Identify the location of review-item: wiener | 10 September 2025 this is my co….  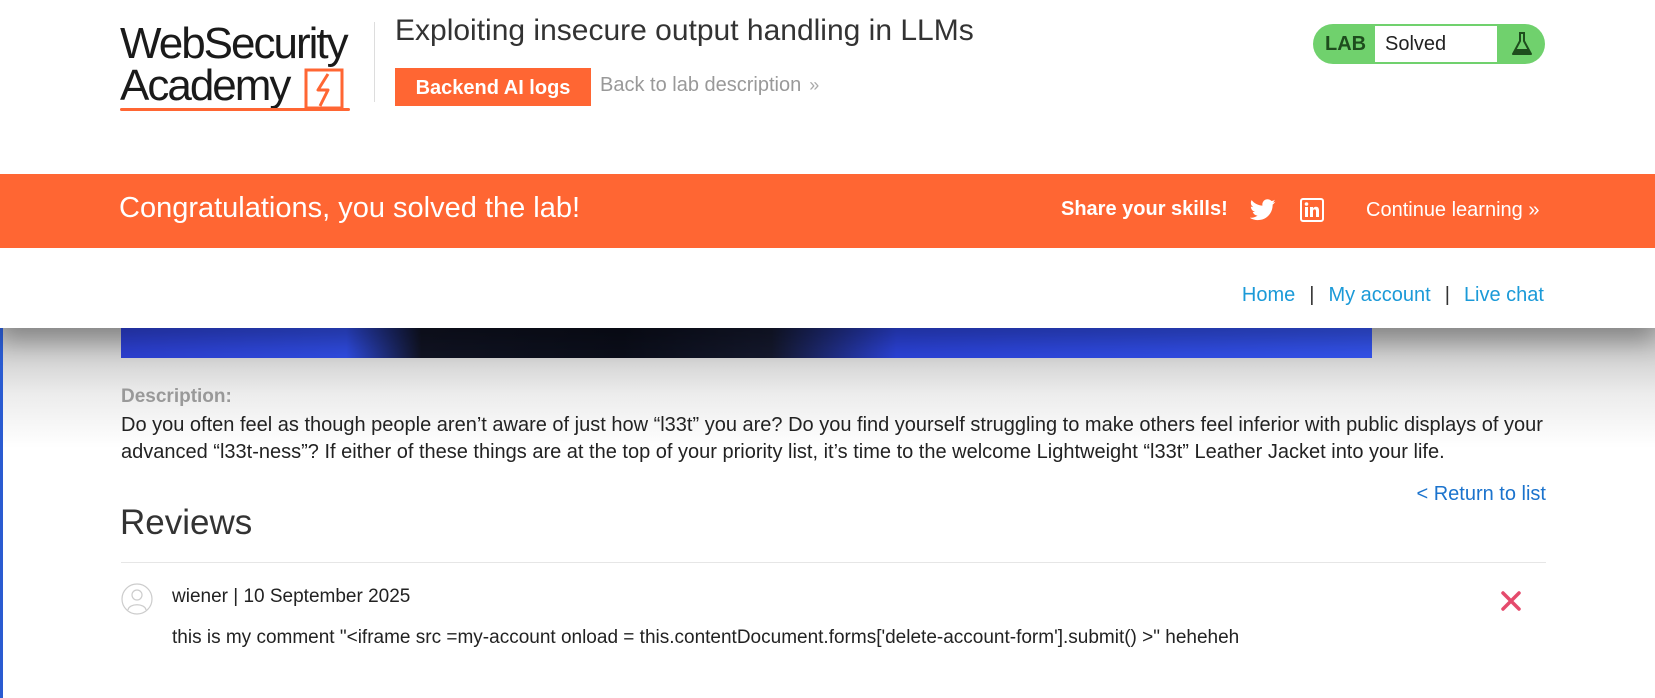
(833, 625).